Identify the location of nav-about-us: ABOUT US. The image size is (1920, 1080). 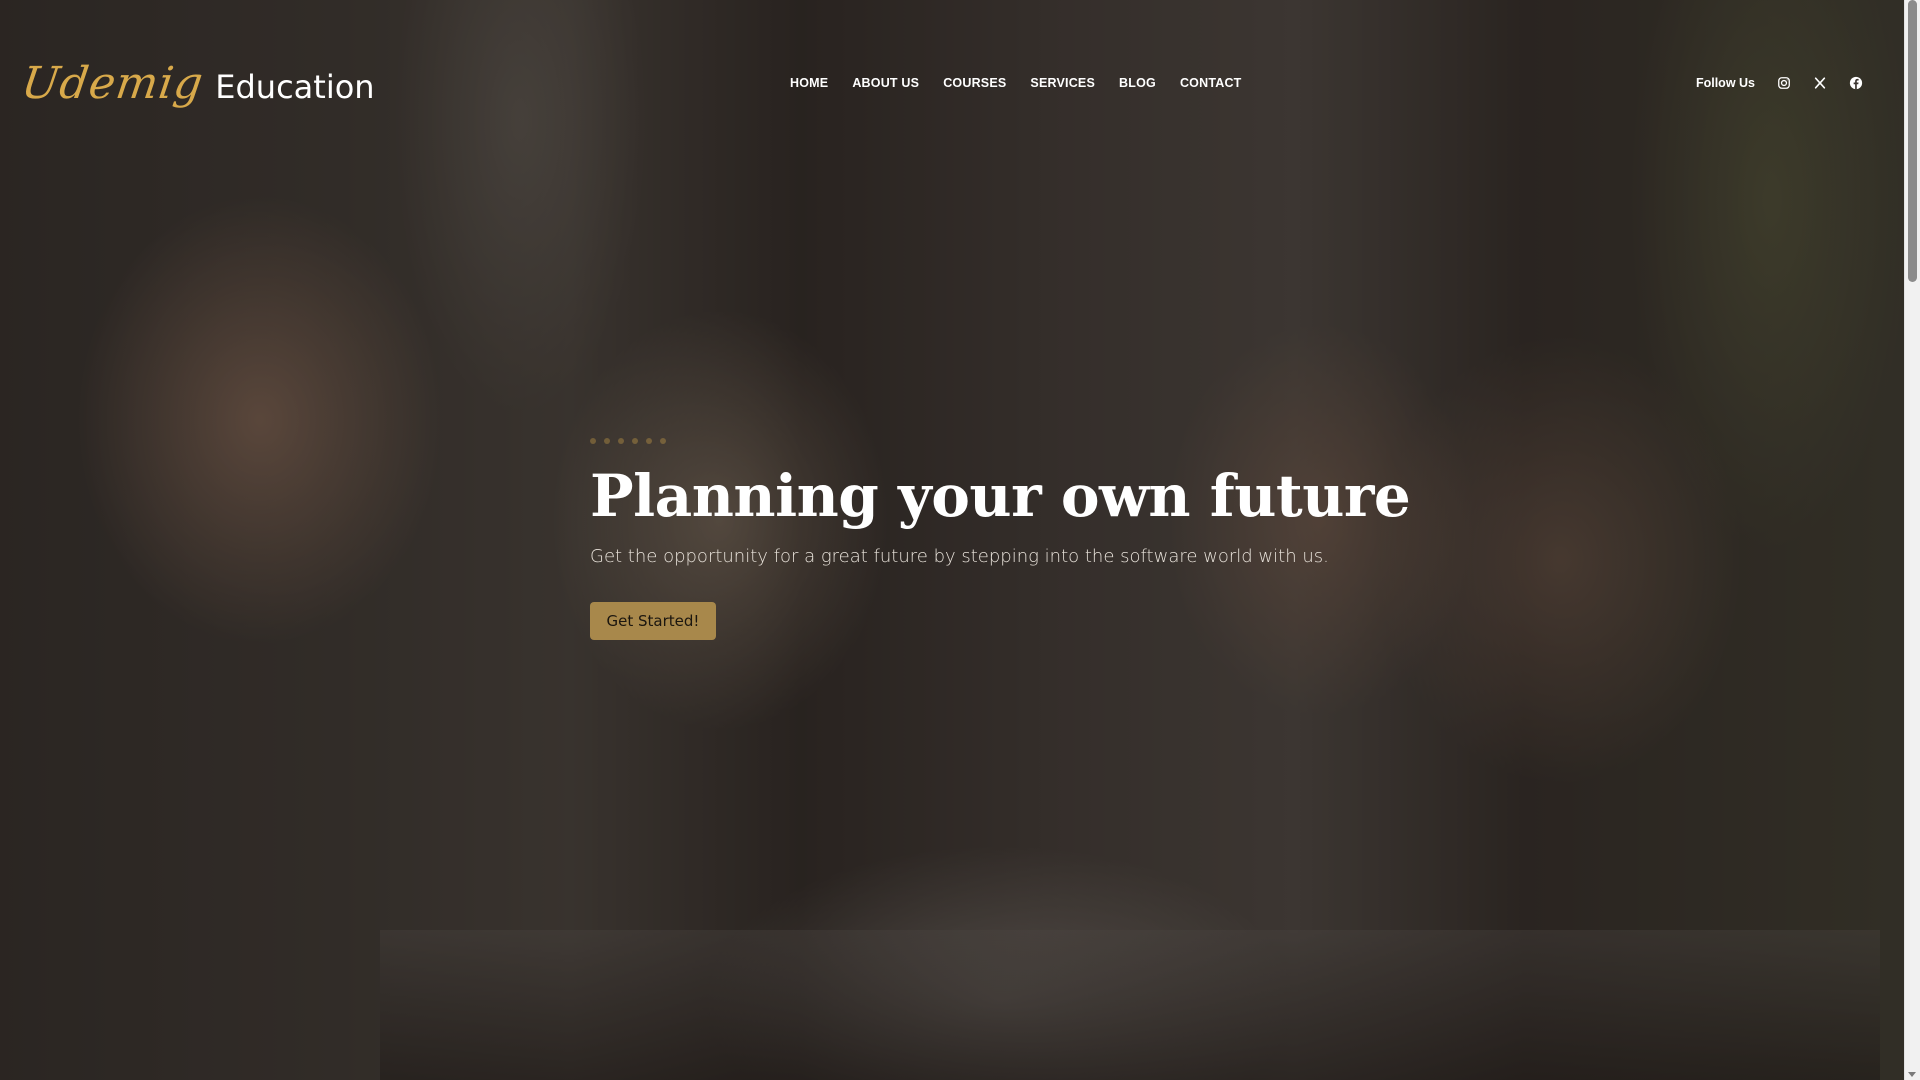
(885, 83).